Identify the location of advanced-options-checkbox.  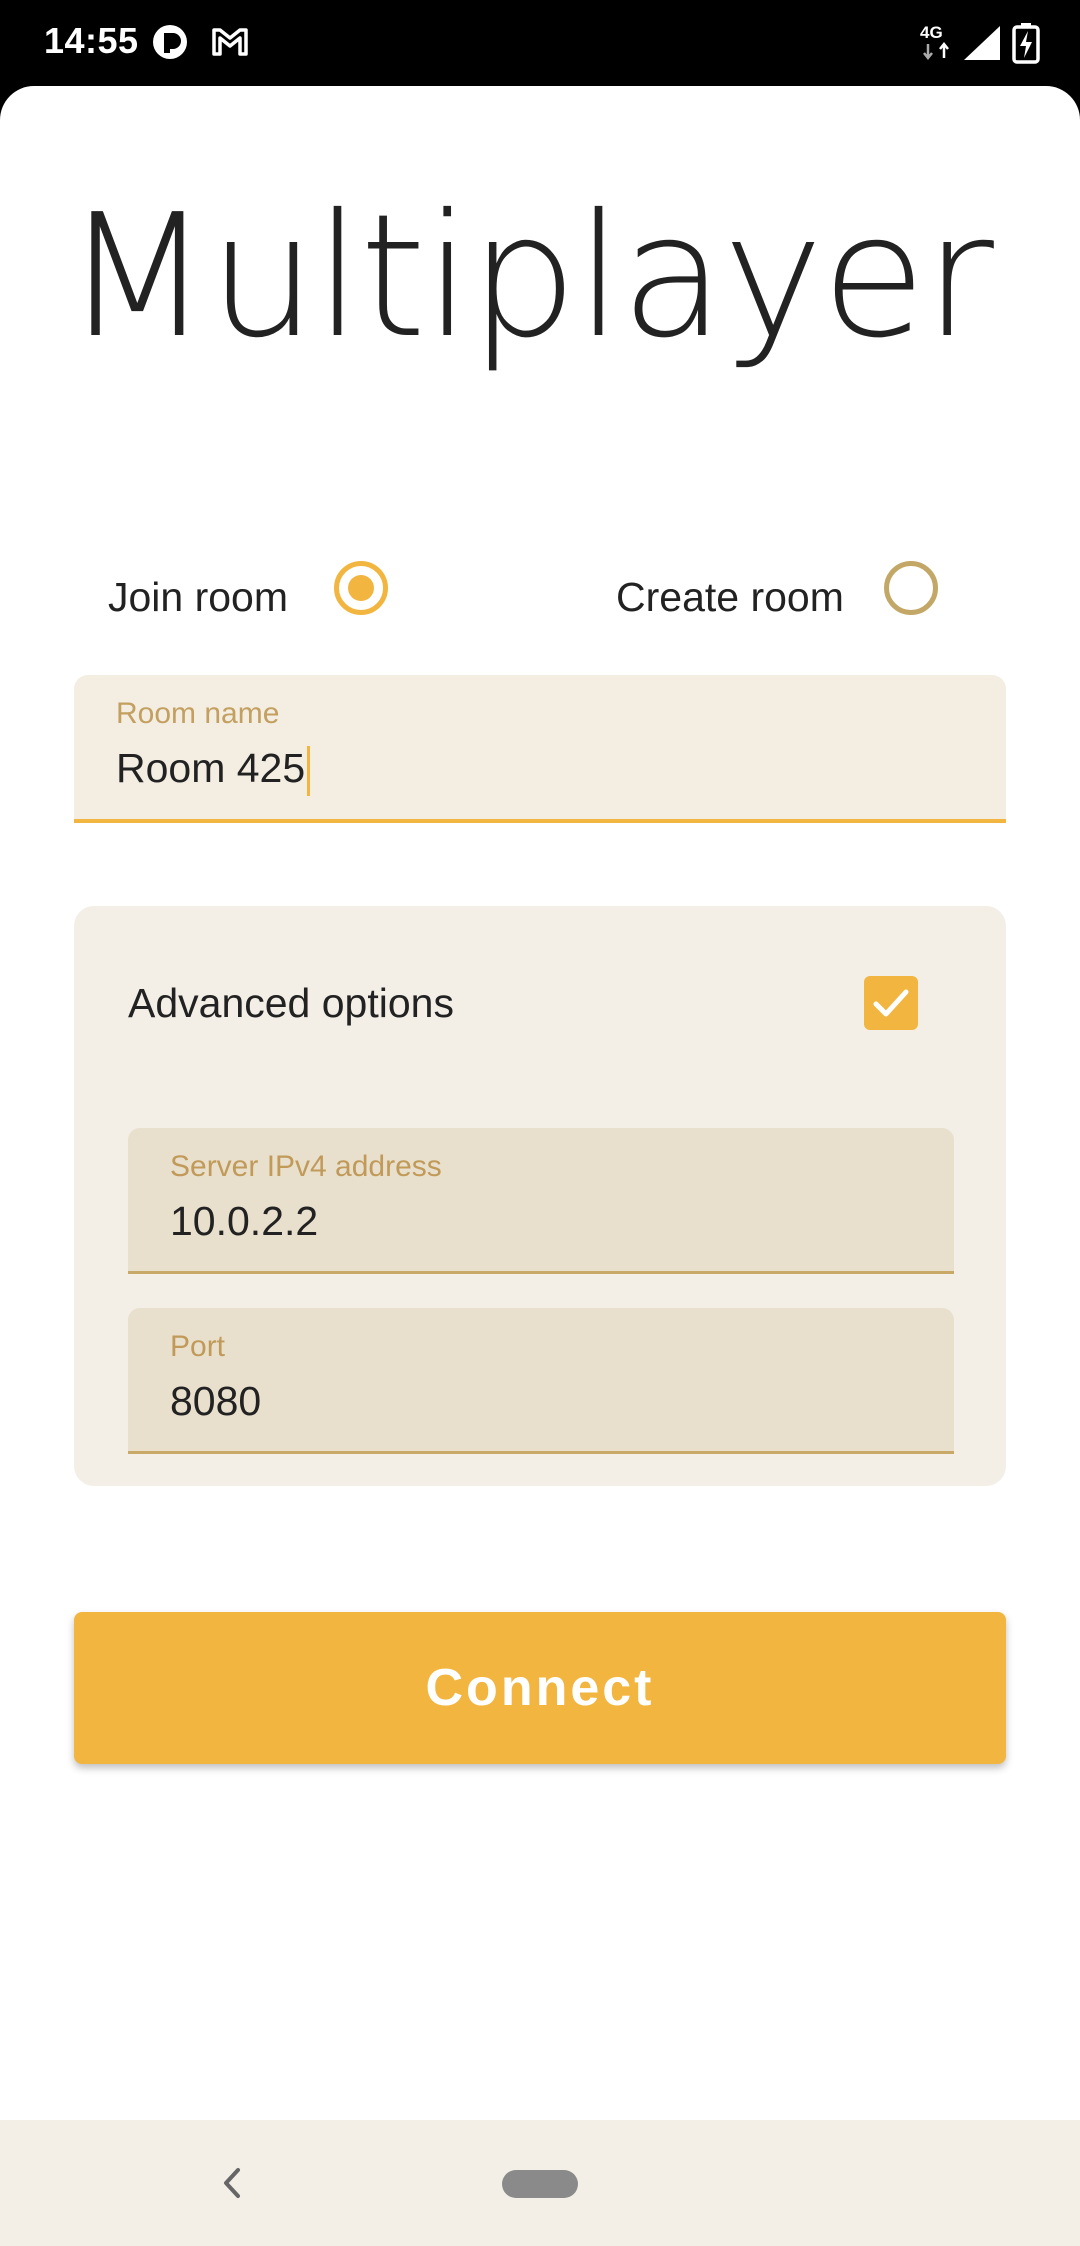
(891, 1003).